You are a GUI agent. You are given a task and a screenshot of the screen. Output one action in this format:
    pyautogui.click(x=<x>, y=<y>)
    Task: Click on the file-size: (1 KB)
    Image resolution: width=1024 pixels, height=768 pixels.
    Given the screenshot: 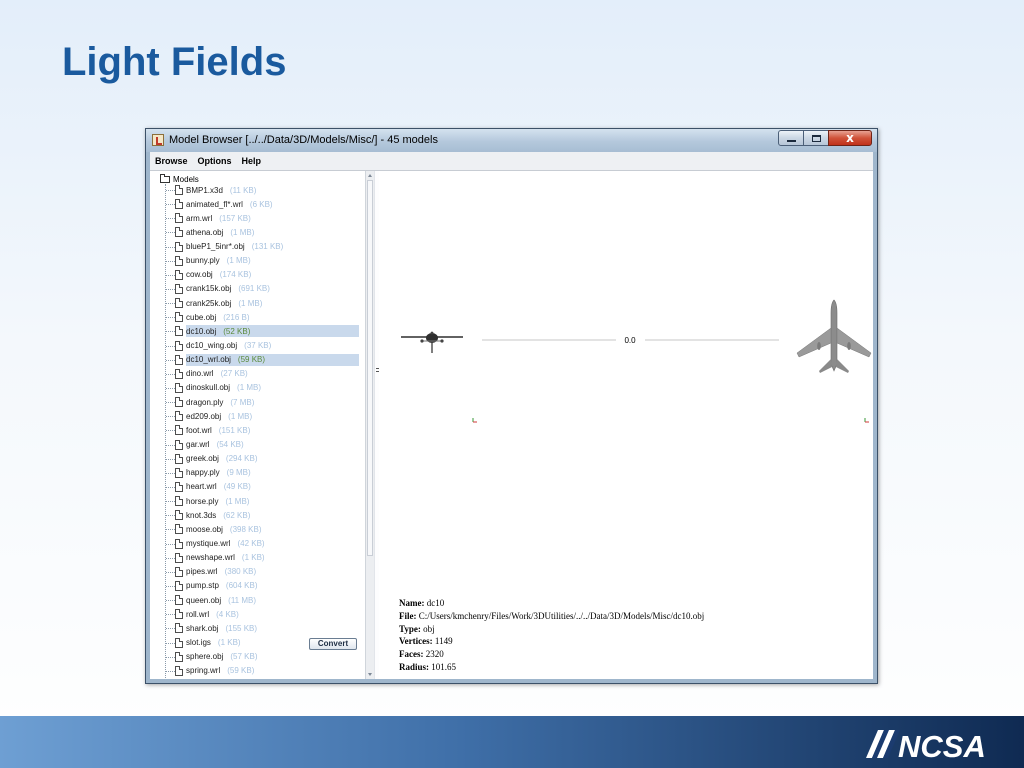 What is the action you would take?
    pyautogui.click(x=253, y=558)
    